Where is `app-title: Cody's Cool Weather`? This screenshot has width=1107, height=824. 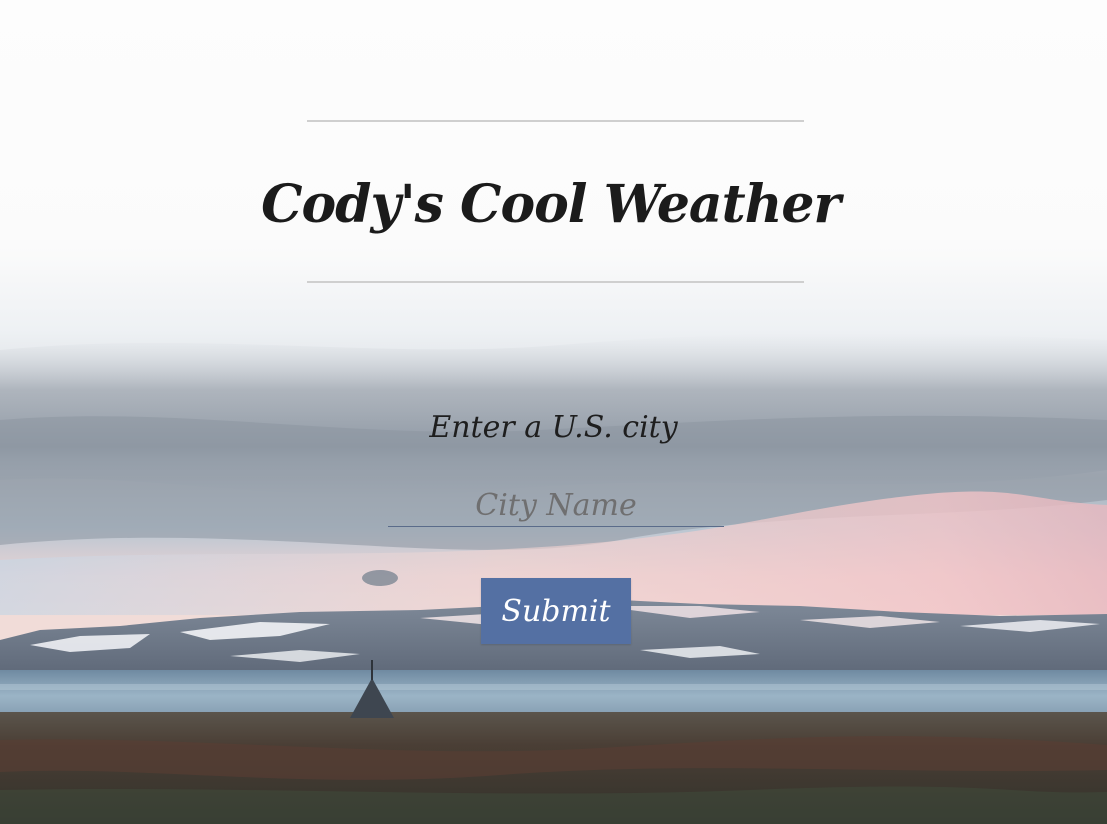
app-title: Cody's Cool Weather is located at coordinates (551, 204).